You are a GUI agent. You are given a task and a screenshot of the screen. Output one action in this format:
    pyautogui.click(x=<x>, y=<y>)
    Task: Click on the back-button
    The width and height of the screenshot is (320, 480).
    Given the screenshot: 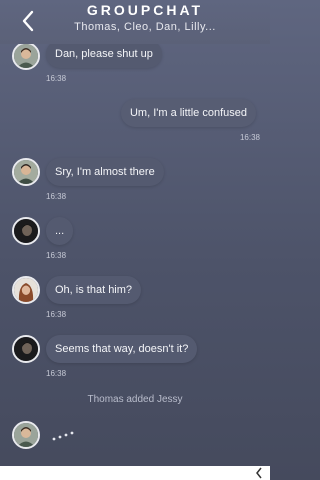 What is the action you would take?
    pyautogui.click(x=29, y=21)
    